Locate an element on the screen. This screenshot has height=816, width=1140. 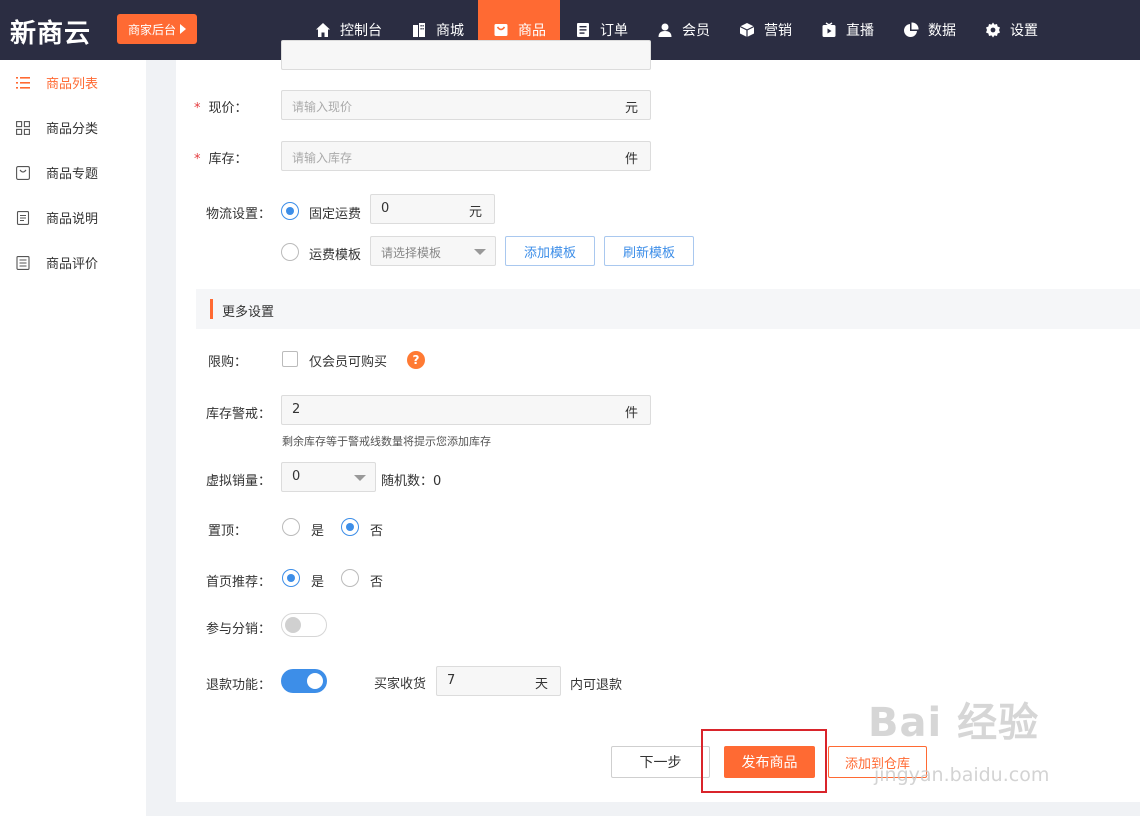
random-number-label: 随机数：0 is located at coordinates (411, 481).